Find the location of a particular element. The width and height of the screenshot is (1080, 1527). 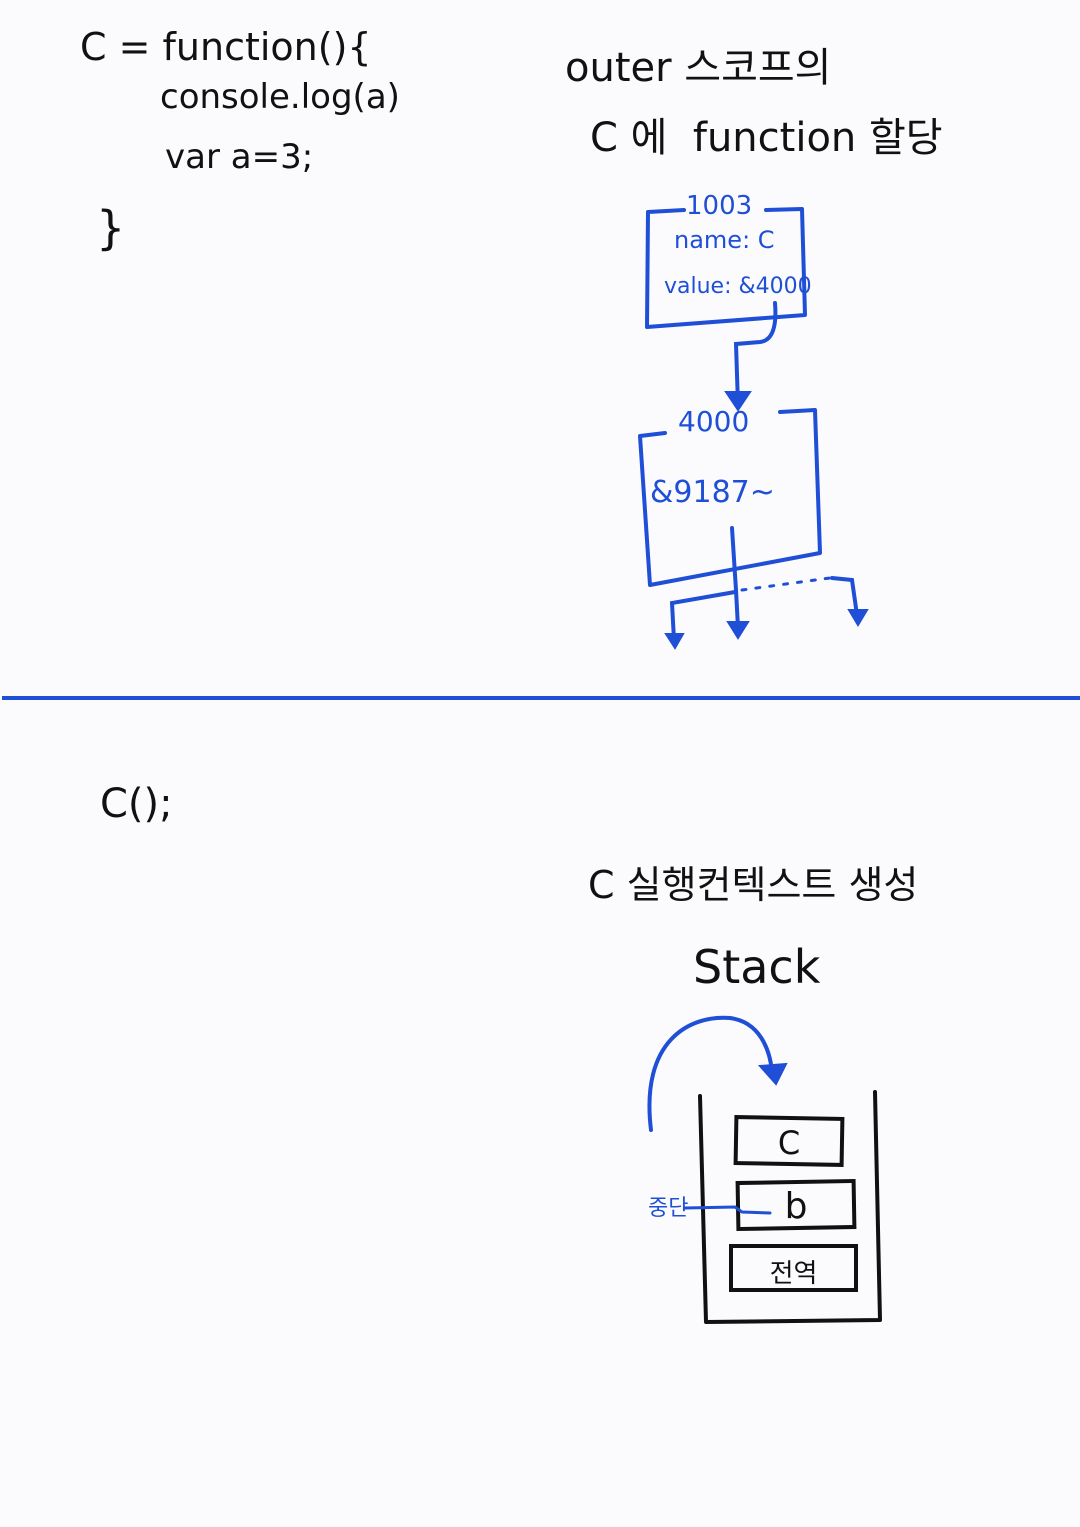

bottom-note-line-1: C 실행컨텍스트 생성 is located at coordinates (753, 885).